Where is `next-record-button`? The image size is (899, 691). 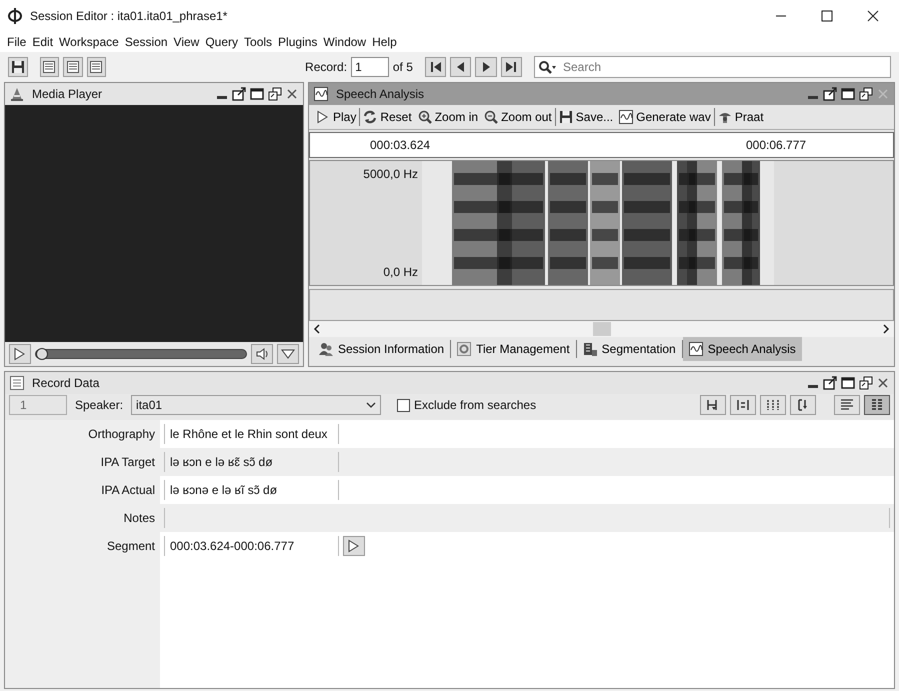
next-record-button is located at coordinates (486, 67).